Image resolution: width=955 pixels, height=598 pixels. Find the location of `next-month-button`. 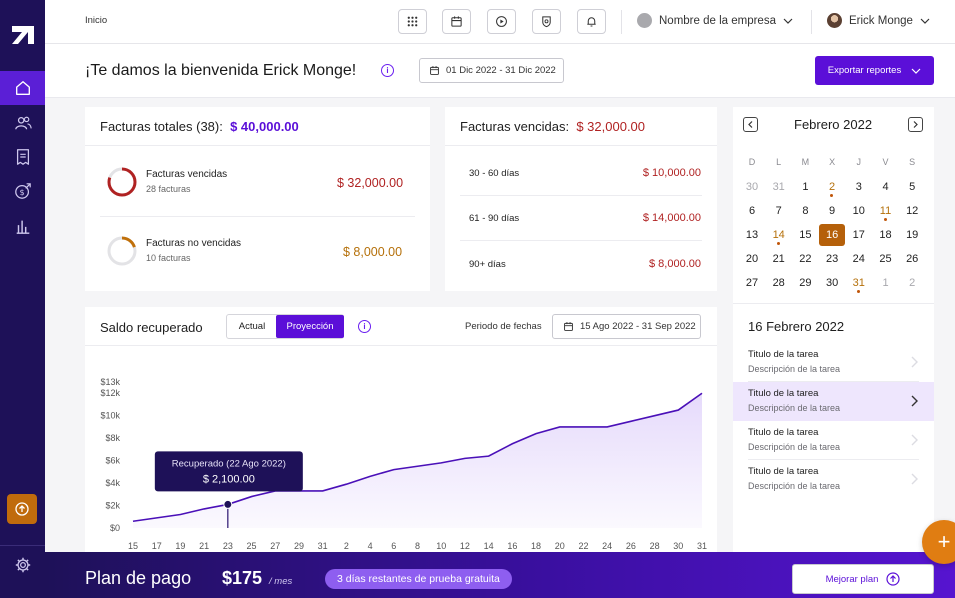

next-month-button is located at coordinates (915, 124).